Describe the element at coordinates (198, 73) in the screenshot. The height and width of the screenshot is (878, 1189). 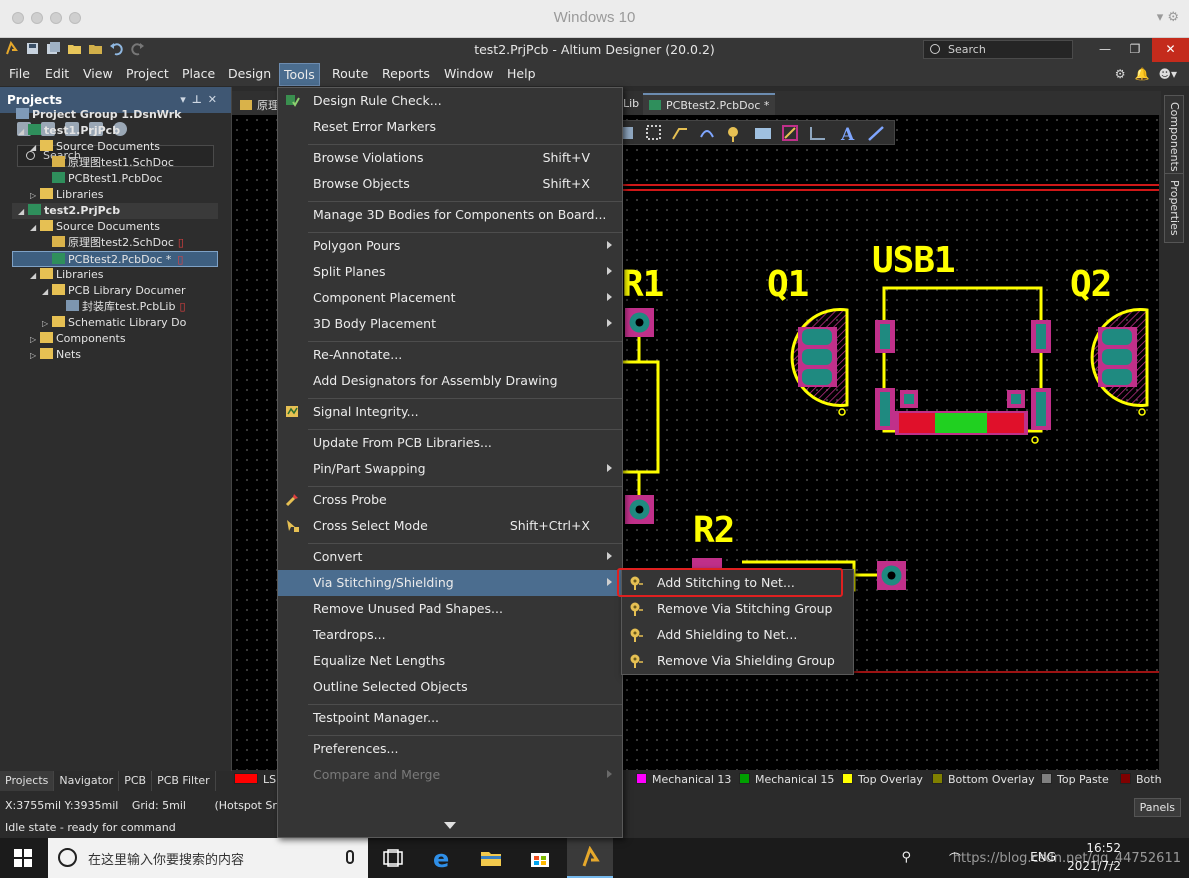
I see `menu-place: Place` at that location.